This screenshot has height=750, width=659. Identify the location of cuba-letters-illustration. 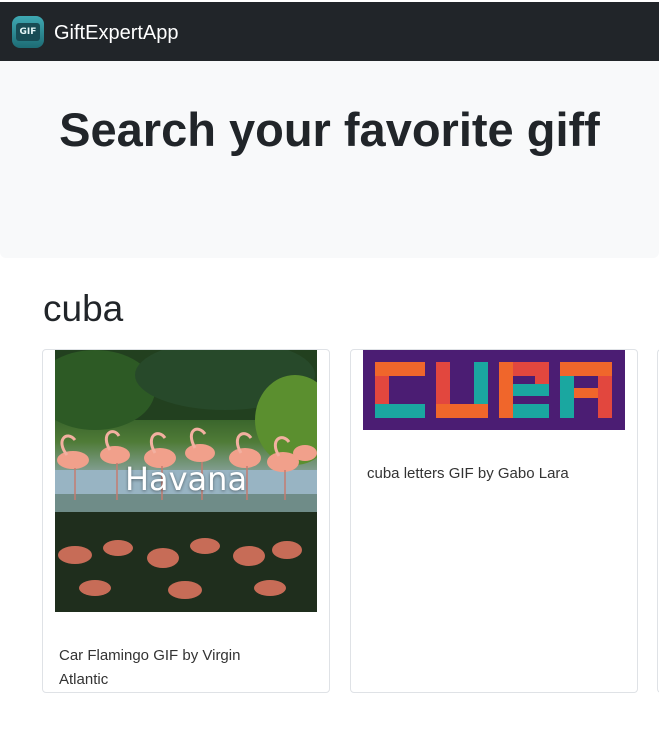
(494, 390).